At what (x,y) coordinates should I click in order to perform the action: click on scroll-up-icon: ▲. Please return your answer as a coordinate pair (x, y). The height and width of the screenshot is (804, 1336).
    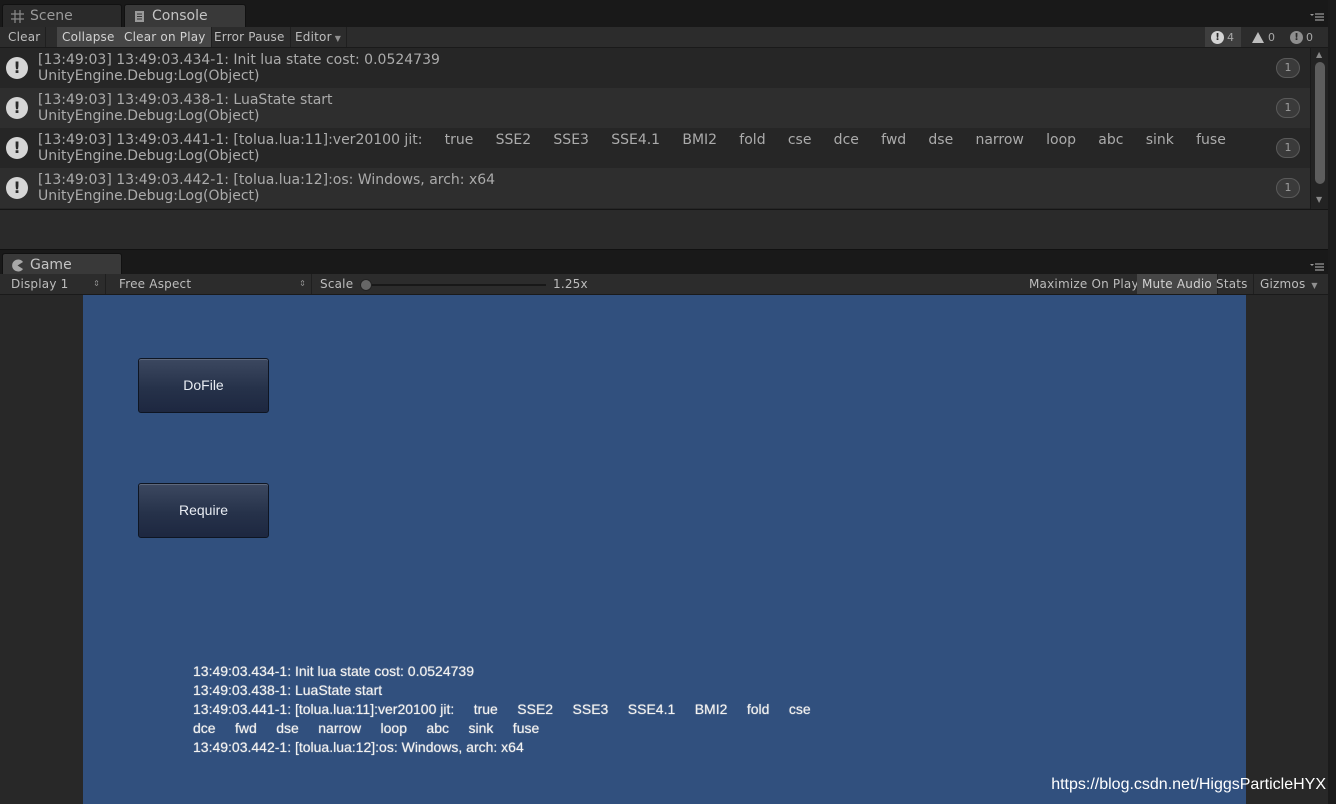
    Looking at the image, I should click on (1319, 54).